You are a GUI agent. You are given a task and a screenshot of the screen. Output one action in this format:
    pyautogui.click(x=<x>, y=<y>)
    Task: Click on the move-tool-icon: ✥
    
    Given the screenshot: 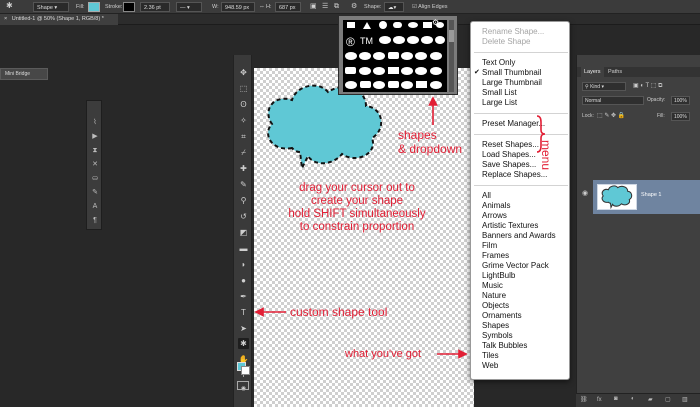 What is the action you would take?
    pyautogui.click(x=243, y=72)
    